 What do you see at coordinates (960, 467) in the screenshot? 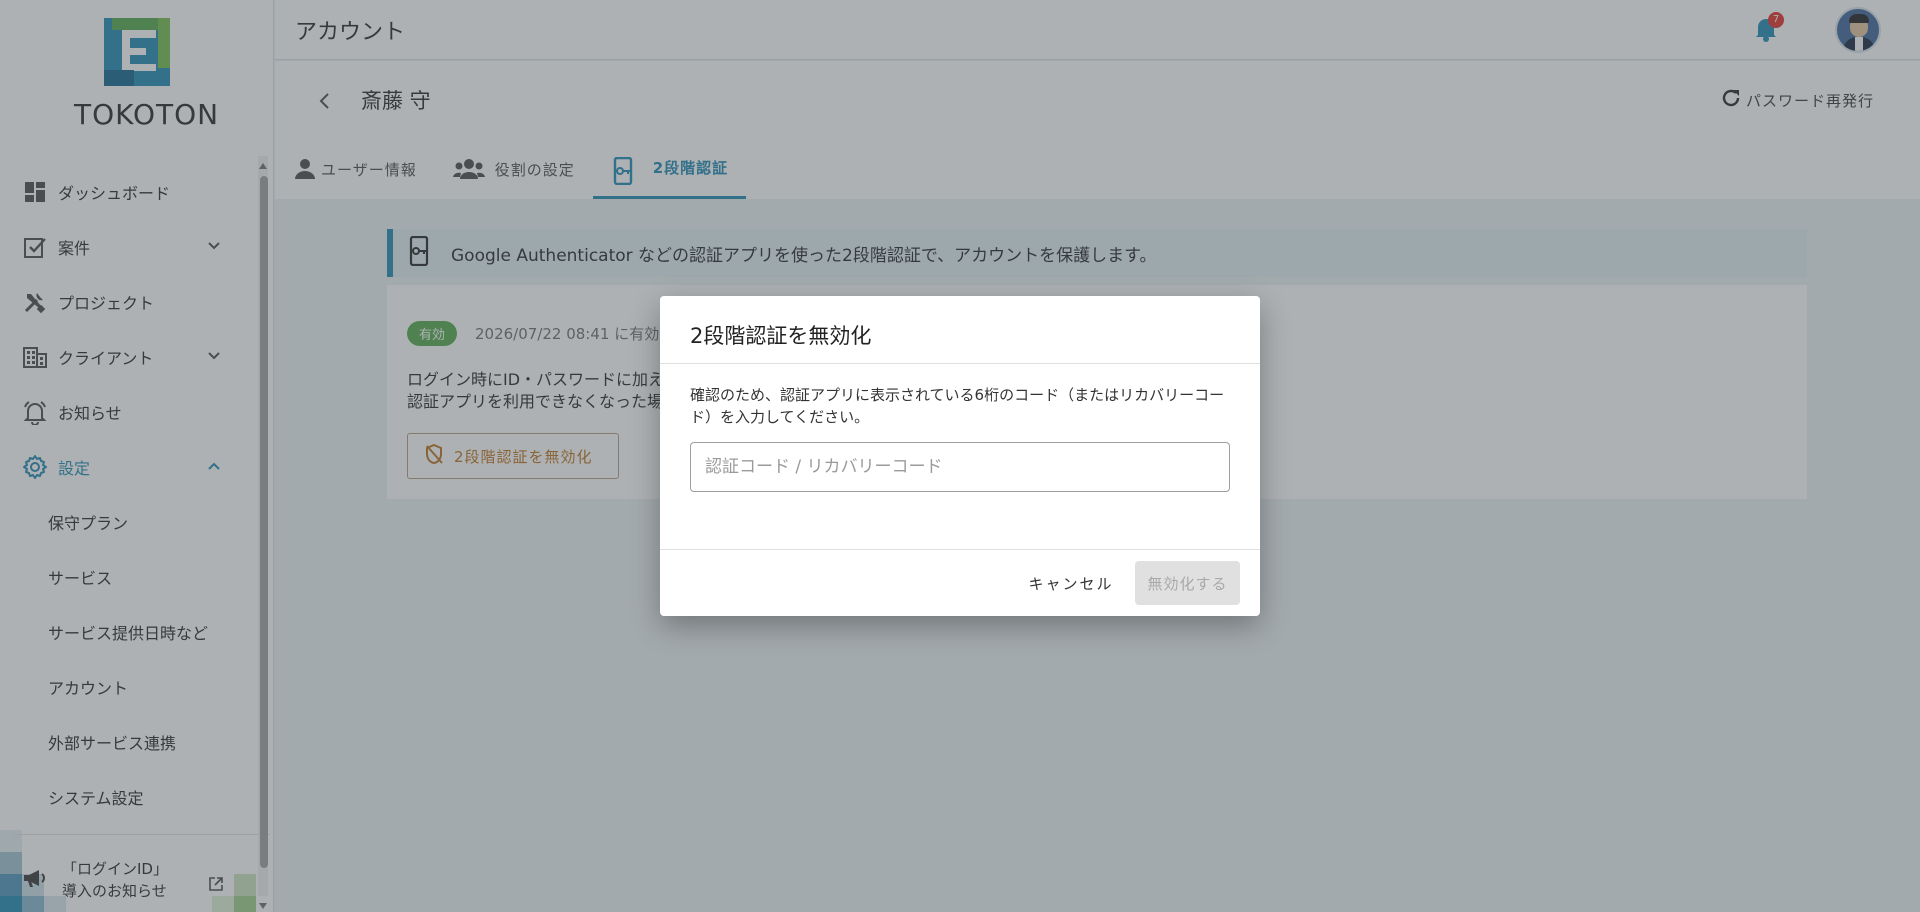
I see `auth-code-input` at bounding box center [960, 467].